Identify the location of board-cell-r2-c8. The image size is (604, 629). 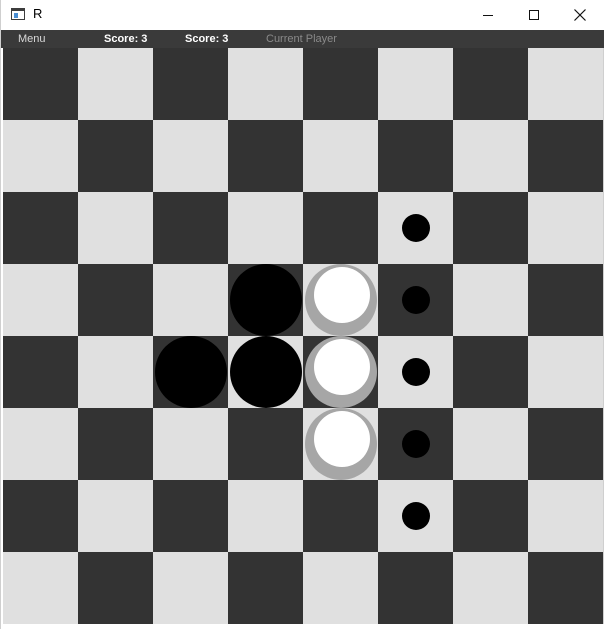
(565, 156).